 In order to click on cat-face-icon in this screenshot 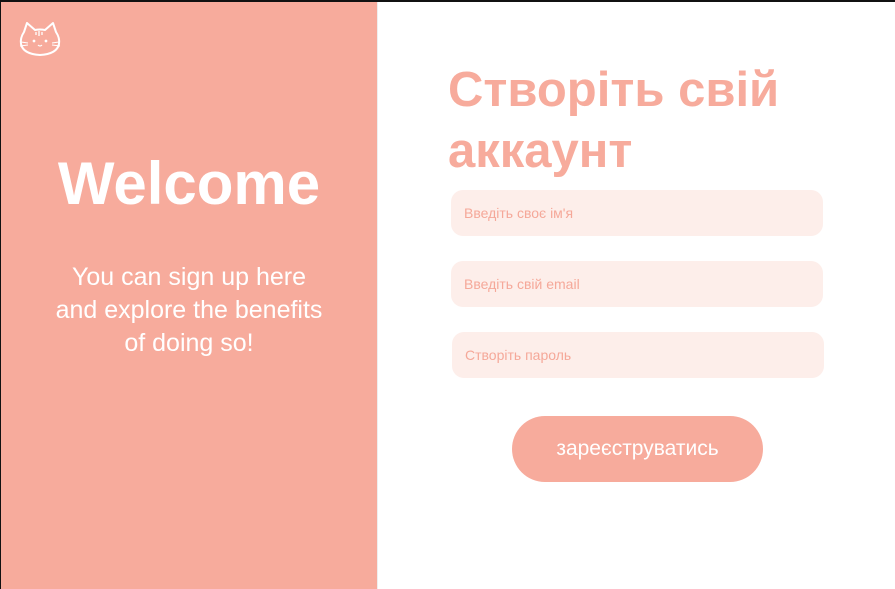, I will do `click(40, 40)`.